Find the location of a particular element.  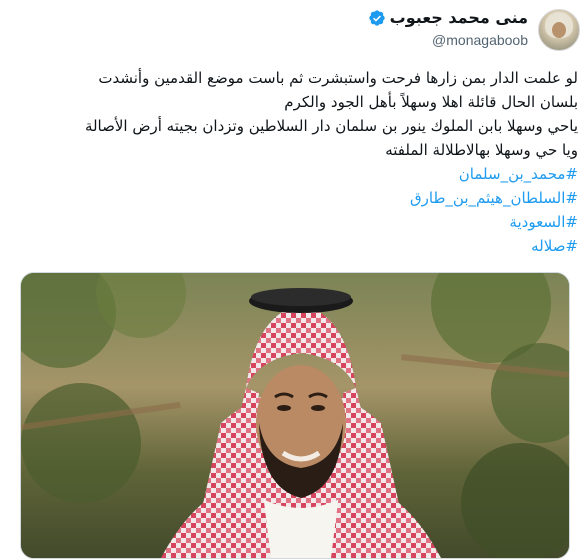

tweet-text-line: ويا حي وسهلا بهالاطلالة الملفته is located at coordinates (481, 150).